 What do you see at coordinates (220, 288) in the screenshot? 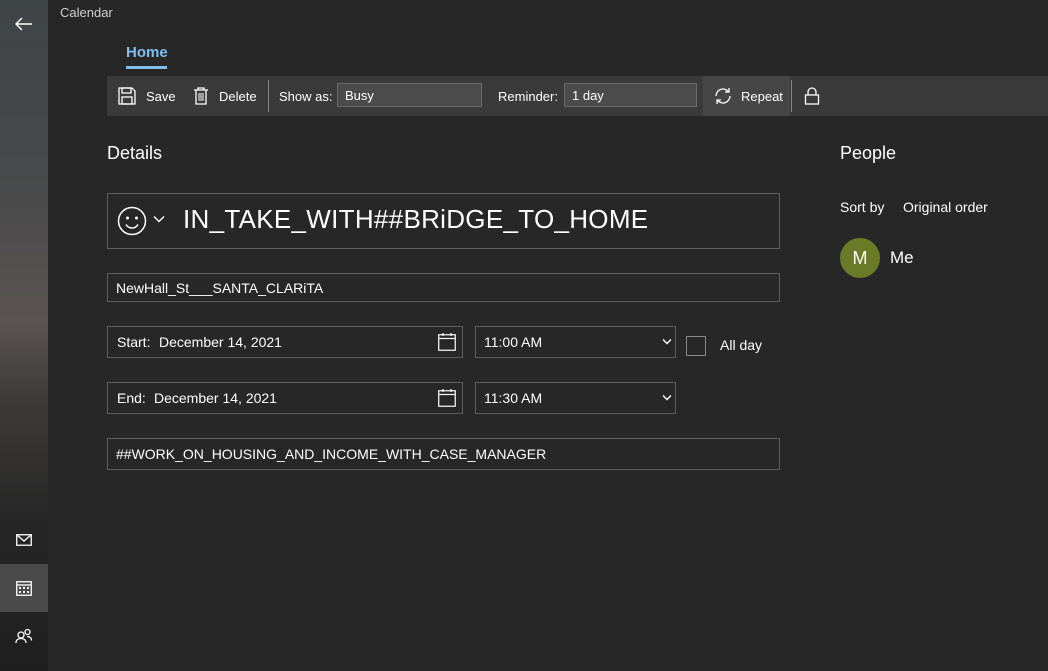
I see `location-value: NewHall_St___SANTA_CLARiTA` at bounding box center [220, 288].